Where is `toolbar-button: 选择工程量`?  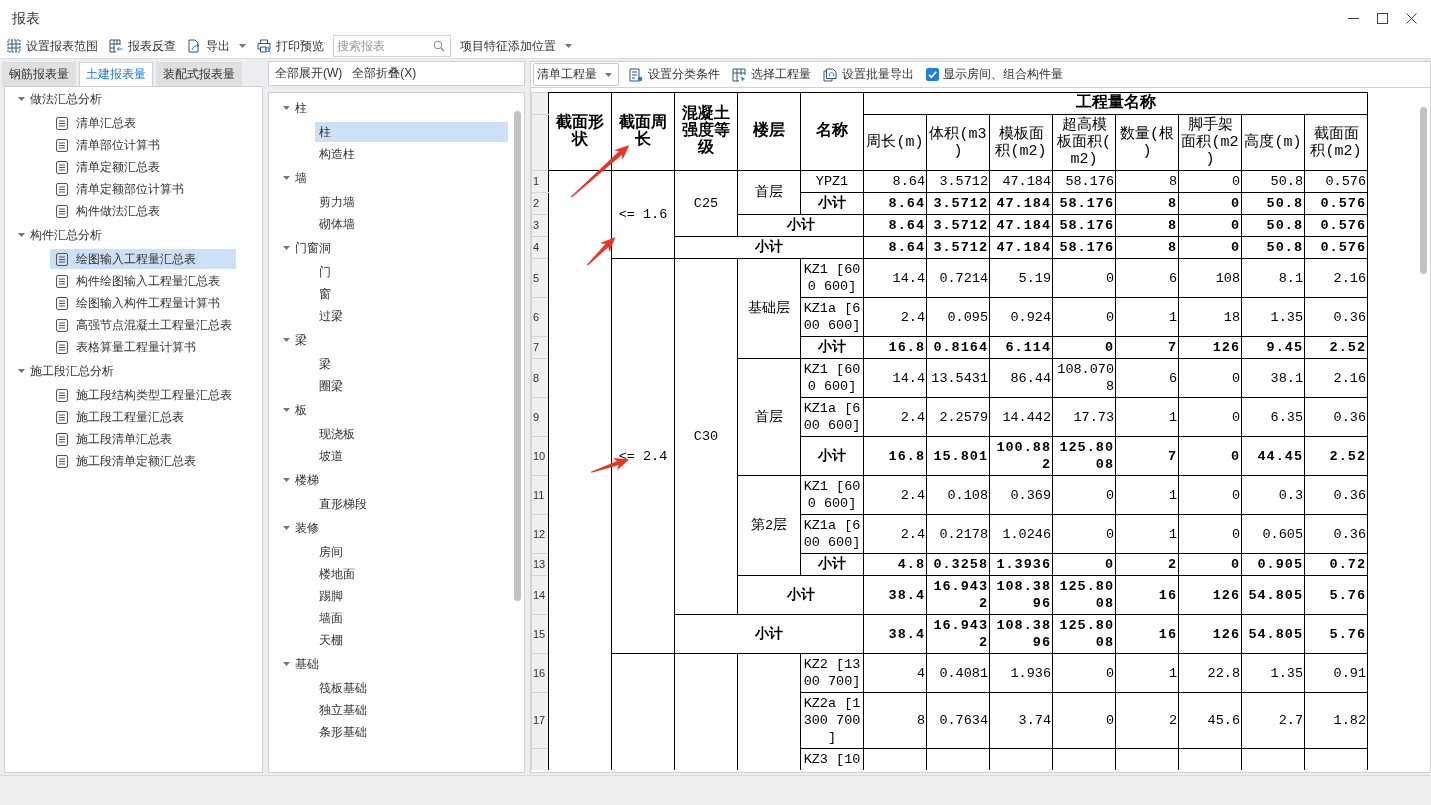 toolbar-button: 选择工程量 is located at coordinates (771, 74).